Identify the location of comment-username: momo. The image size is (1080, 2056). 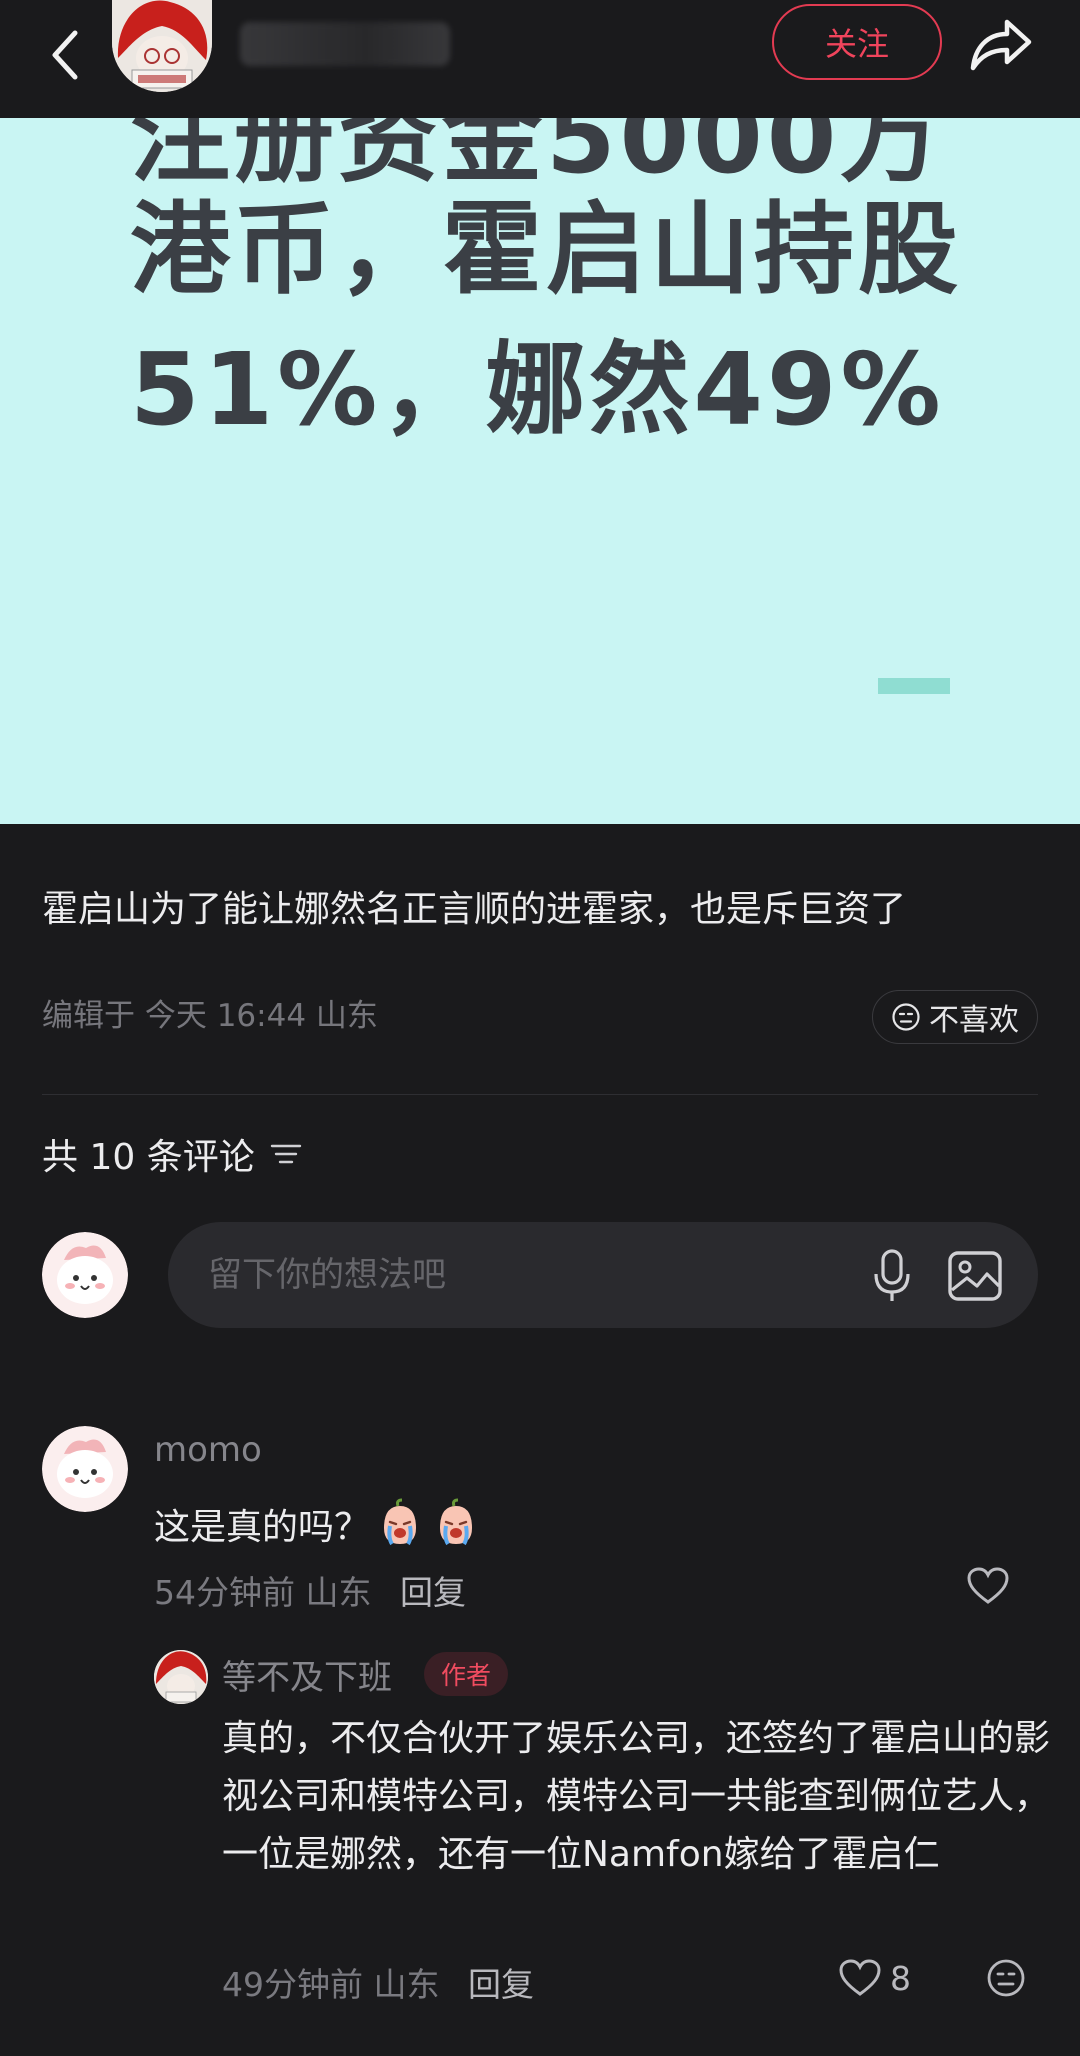
(208, 1450).